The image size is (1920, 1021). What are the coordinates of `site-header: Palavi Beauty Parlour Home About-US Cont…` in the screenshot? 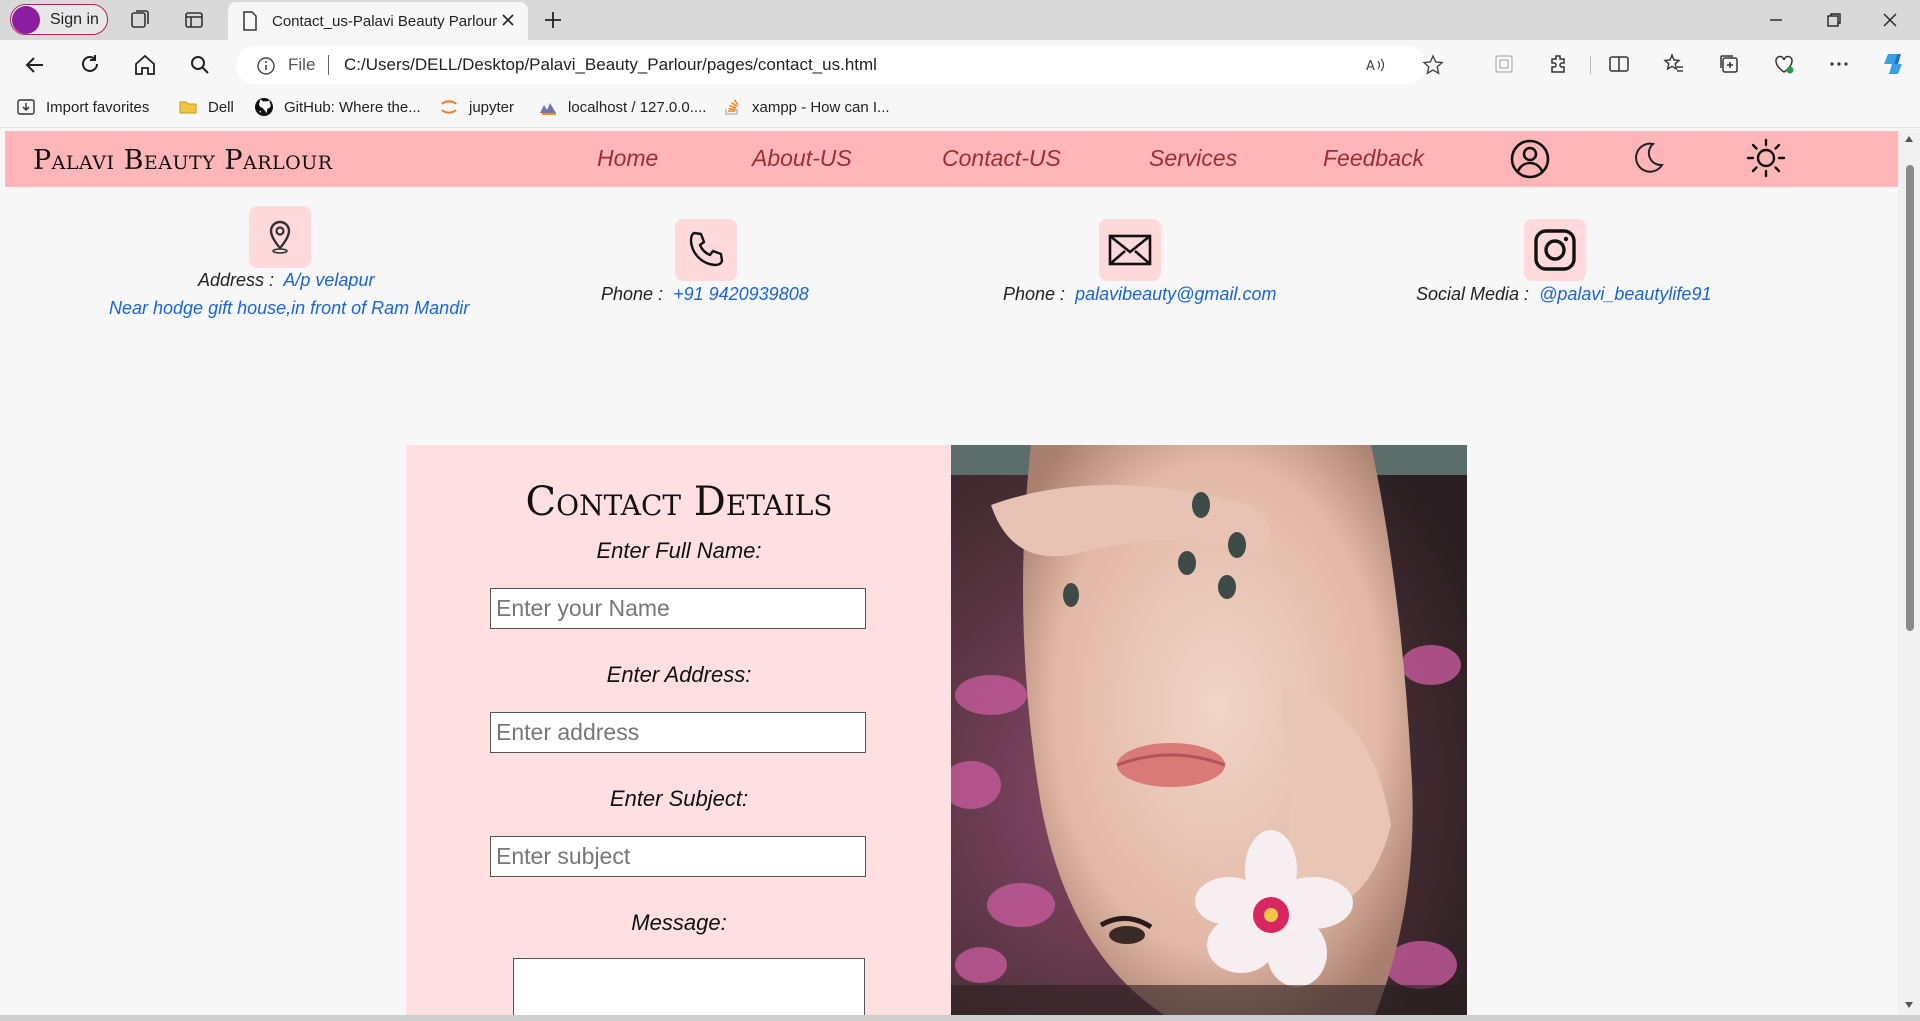 It's located at (951, 159).